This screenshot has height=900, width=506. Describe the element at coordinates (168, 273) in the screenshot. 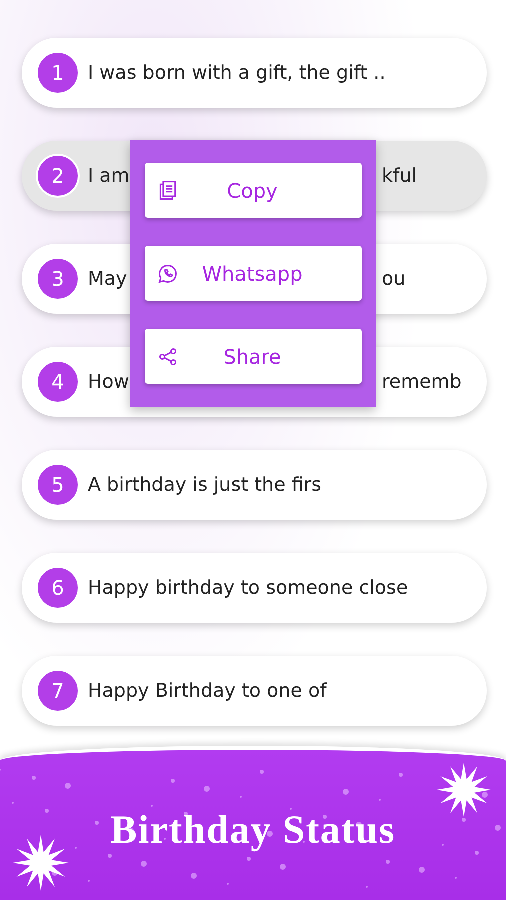

I see `whatsapp-icon` at that location.